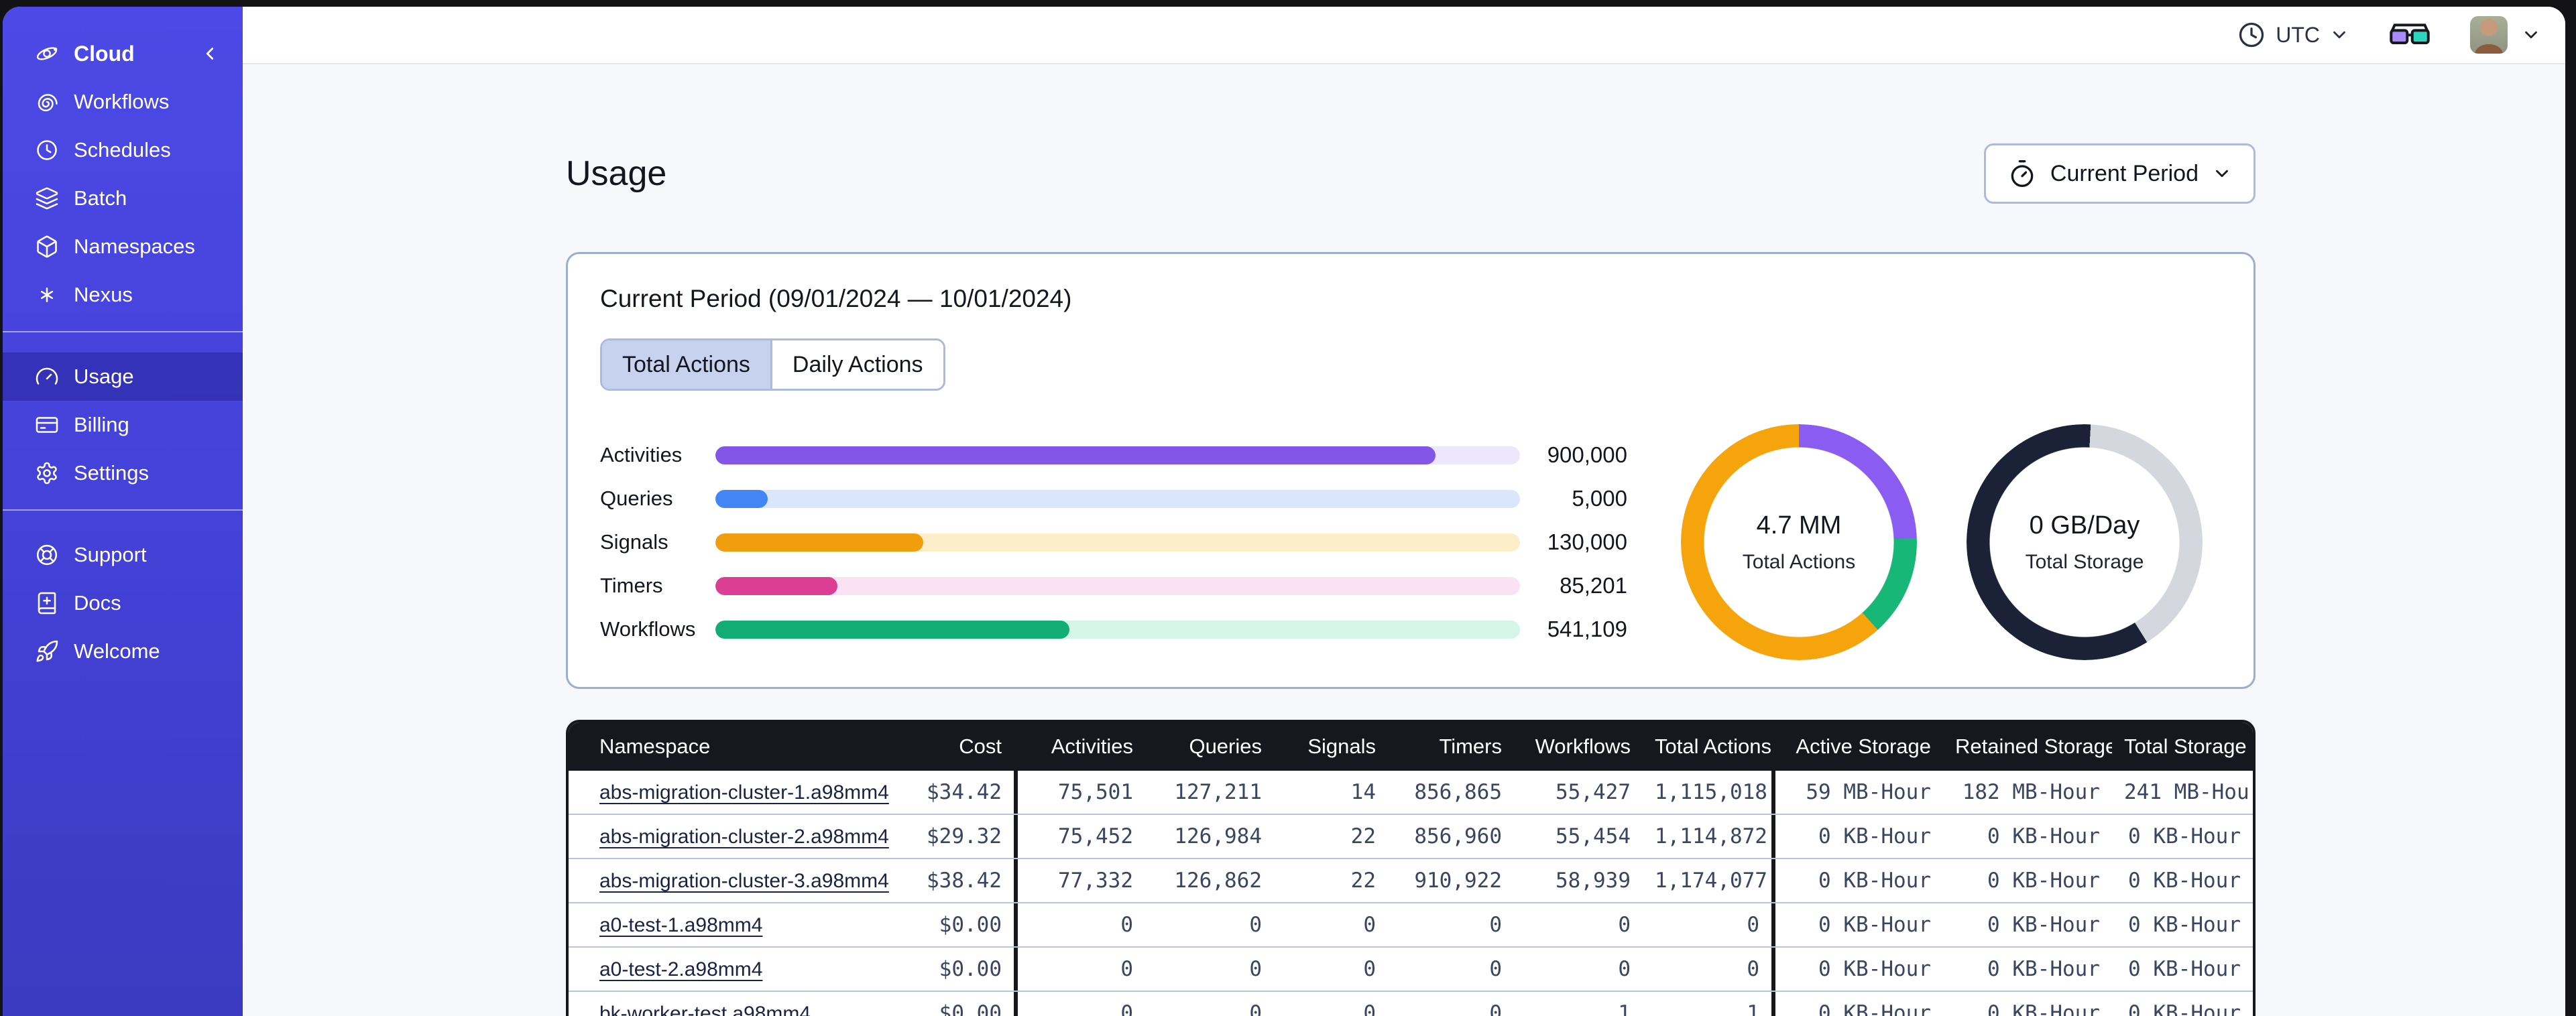 The image size is (2576, 1016). Describe the element at coordinates (117, 651) in the screenshot. I see `sidebar-item-label: Welcome` at that location.